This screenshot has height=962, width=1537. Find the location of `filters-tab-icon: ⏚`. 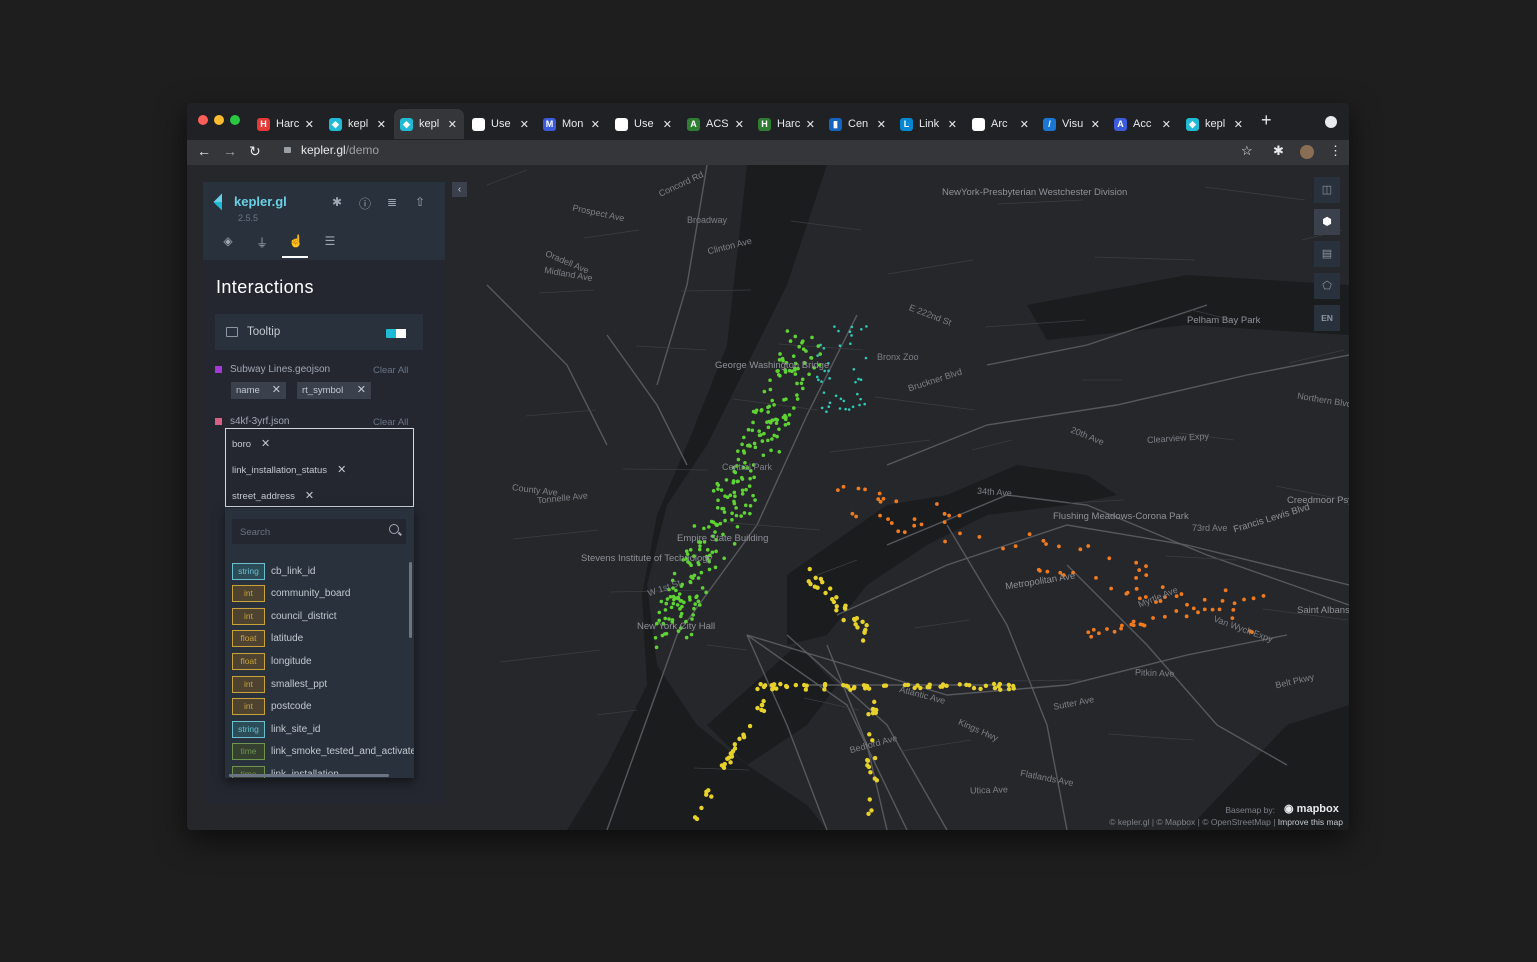

filters-tab-icon: ⏚ is located at coordinates (262, 242).